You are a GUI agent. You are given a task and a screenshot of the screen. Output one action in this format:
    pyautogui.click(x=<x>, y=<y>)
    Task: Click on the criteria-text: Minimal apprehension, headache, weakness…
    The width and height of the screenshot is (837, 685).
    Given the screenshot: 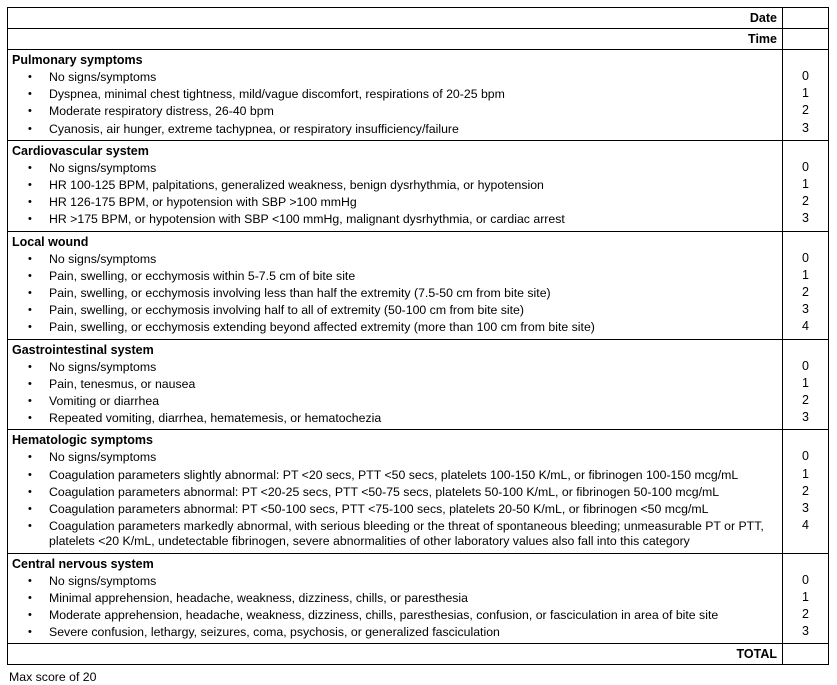 What is the action you would take?
    pyautogui.click(x=259, y=597)
    